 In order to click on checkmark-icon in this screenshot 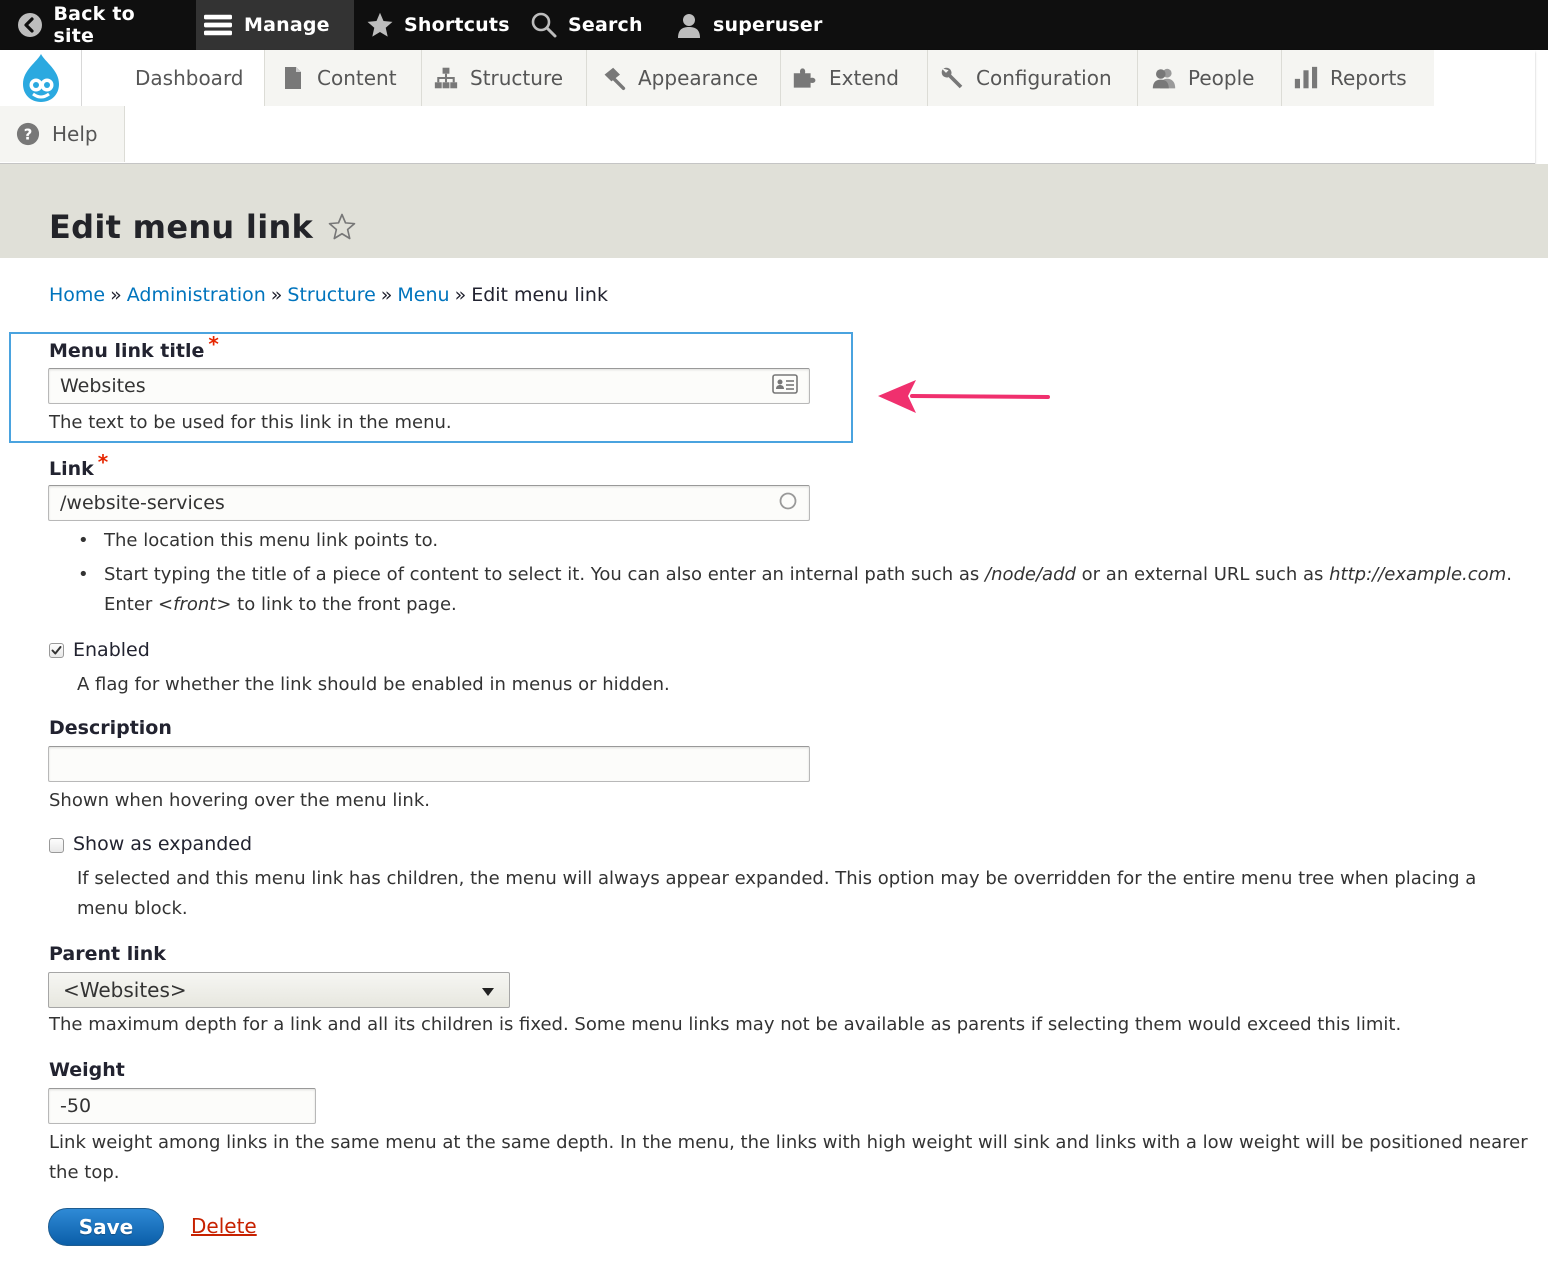, I will do `click(56, 650)`.